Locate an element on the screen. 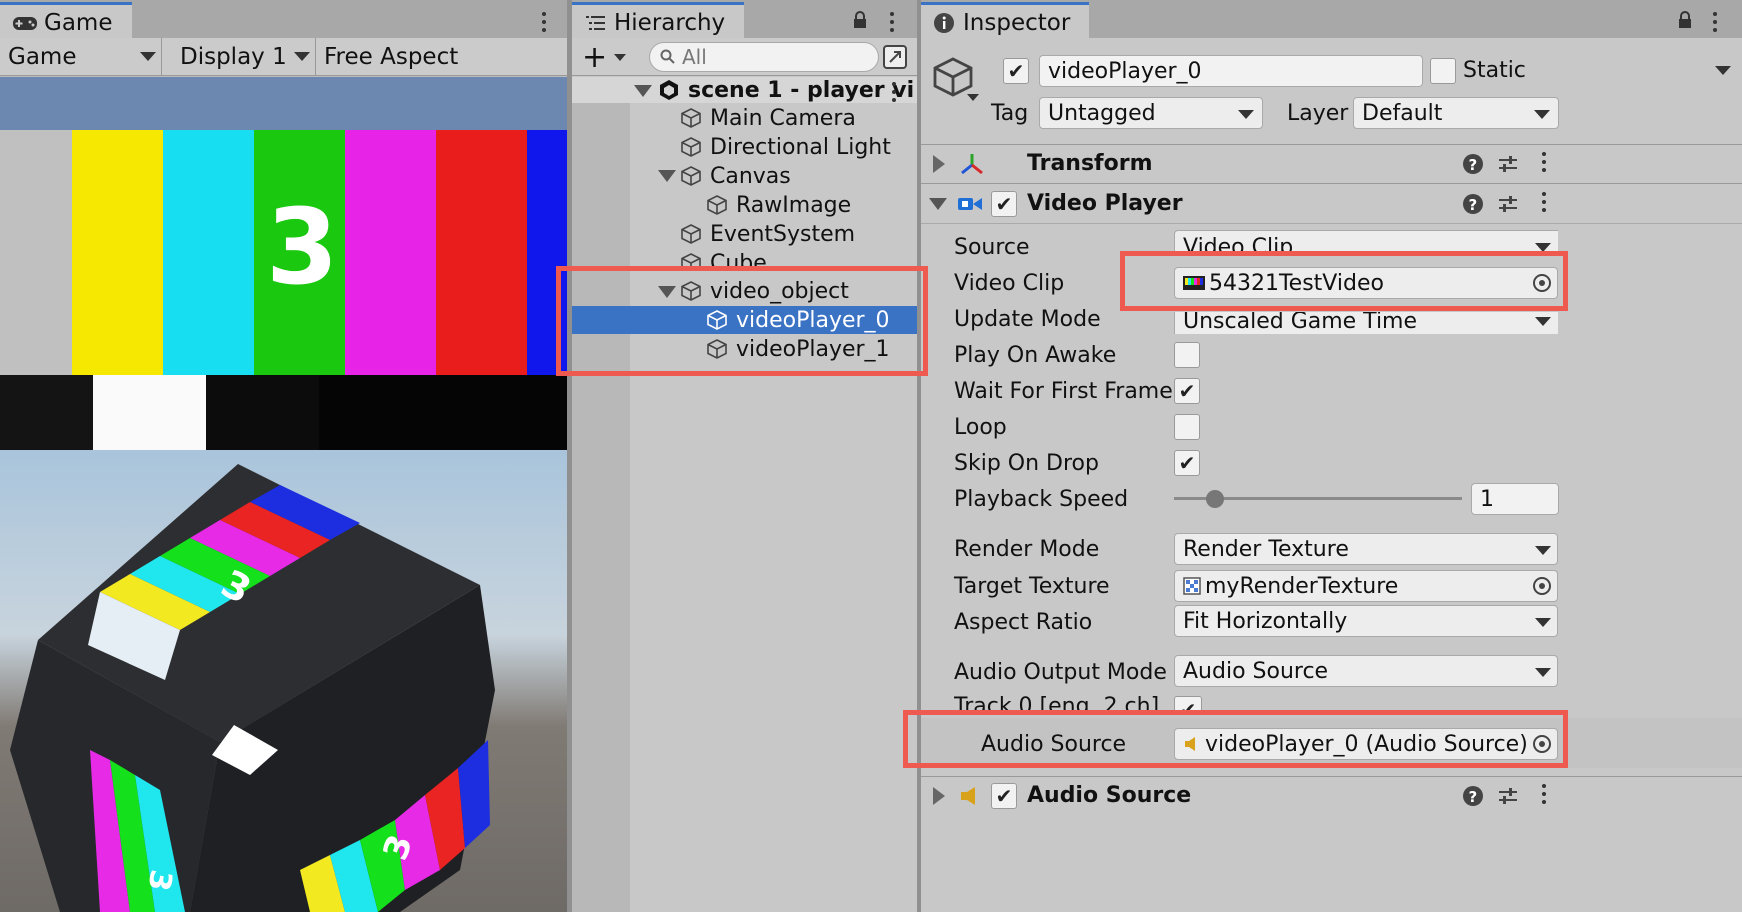 This screenshot has height=912, width=1742. aspect-ratio-value: Fit Horizontally is located at coordinates (1265, 621).